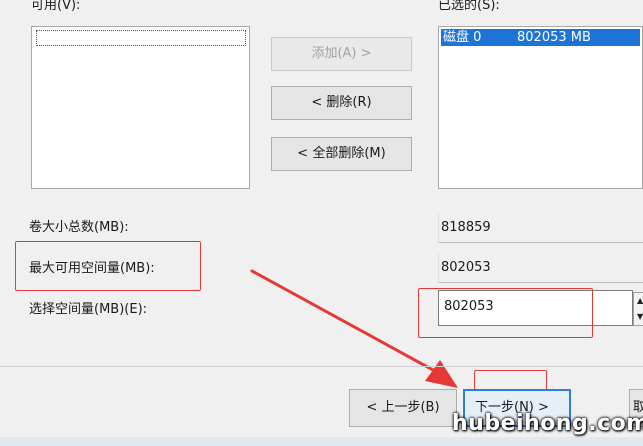  What do you see at coordinates (547, 423) in the screenshot?
I see `watermark: hubeihong.com` at bounding box center [547, 423].